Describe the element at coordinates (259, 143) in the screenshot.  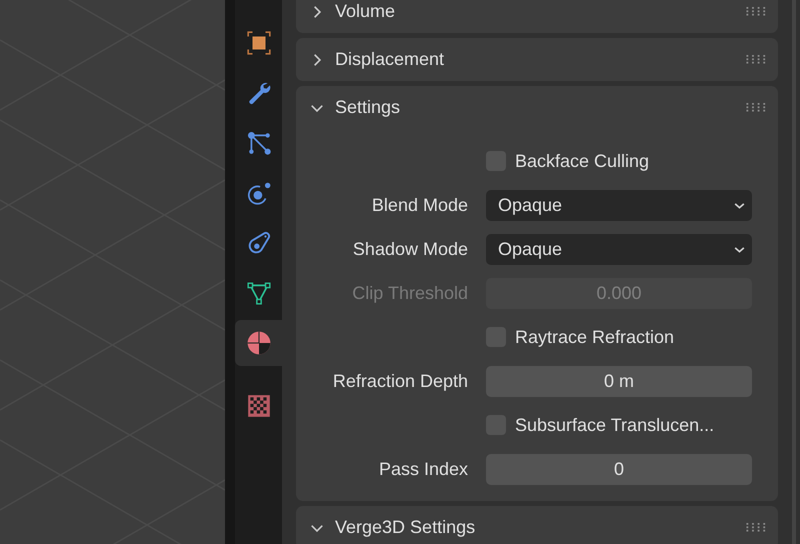
I see `nodes-icon` at that location.